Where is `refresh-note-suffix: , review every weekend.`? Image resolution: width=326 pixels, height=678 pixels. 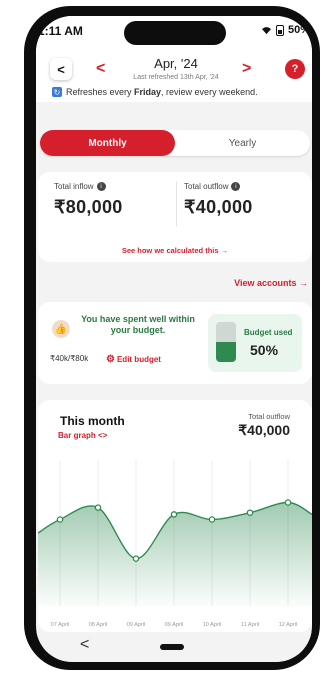
refresh-note-suffix: , review every weekend. is located at coordinates (209, 92).